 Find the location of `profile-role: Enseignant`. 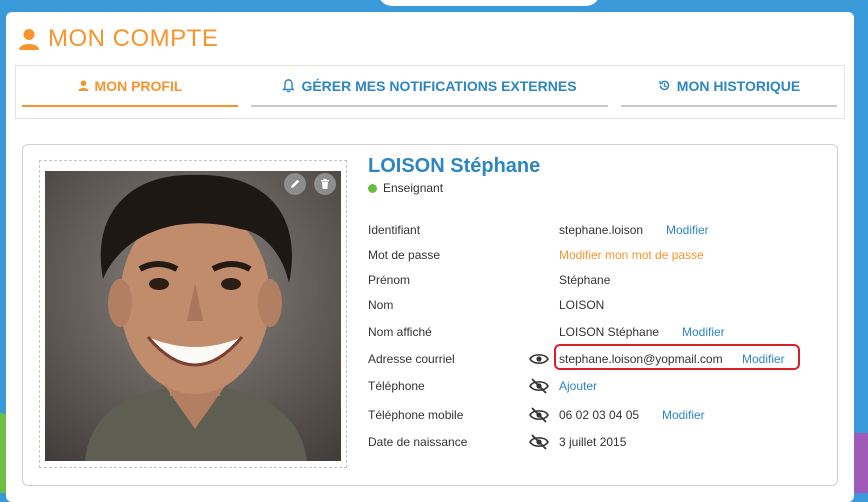

profile-role: Enseignant is located at coordinates (405, 188).